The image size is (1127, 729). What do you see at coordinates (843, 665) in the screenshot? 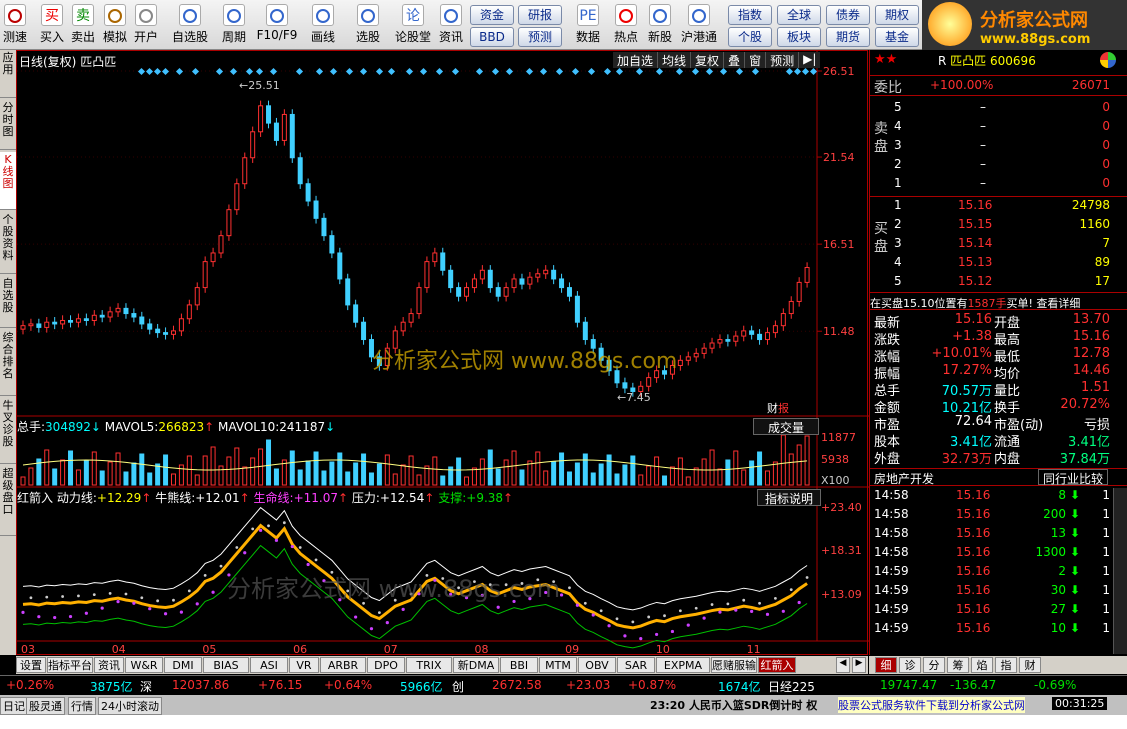
I see `scroll-left-icon: ◀` at bounding box center [843, 665].